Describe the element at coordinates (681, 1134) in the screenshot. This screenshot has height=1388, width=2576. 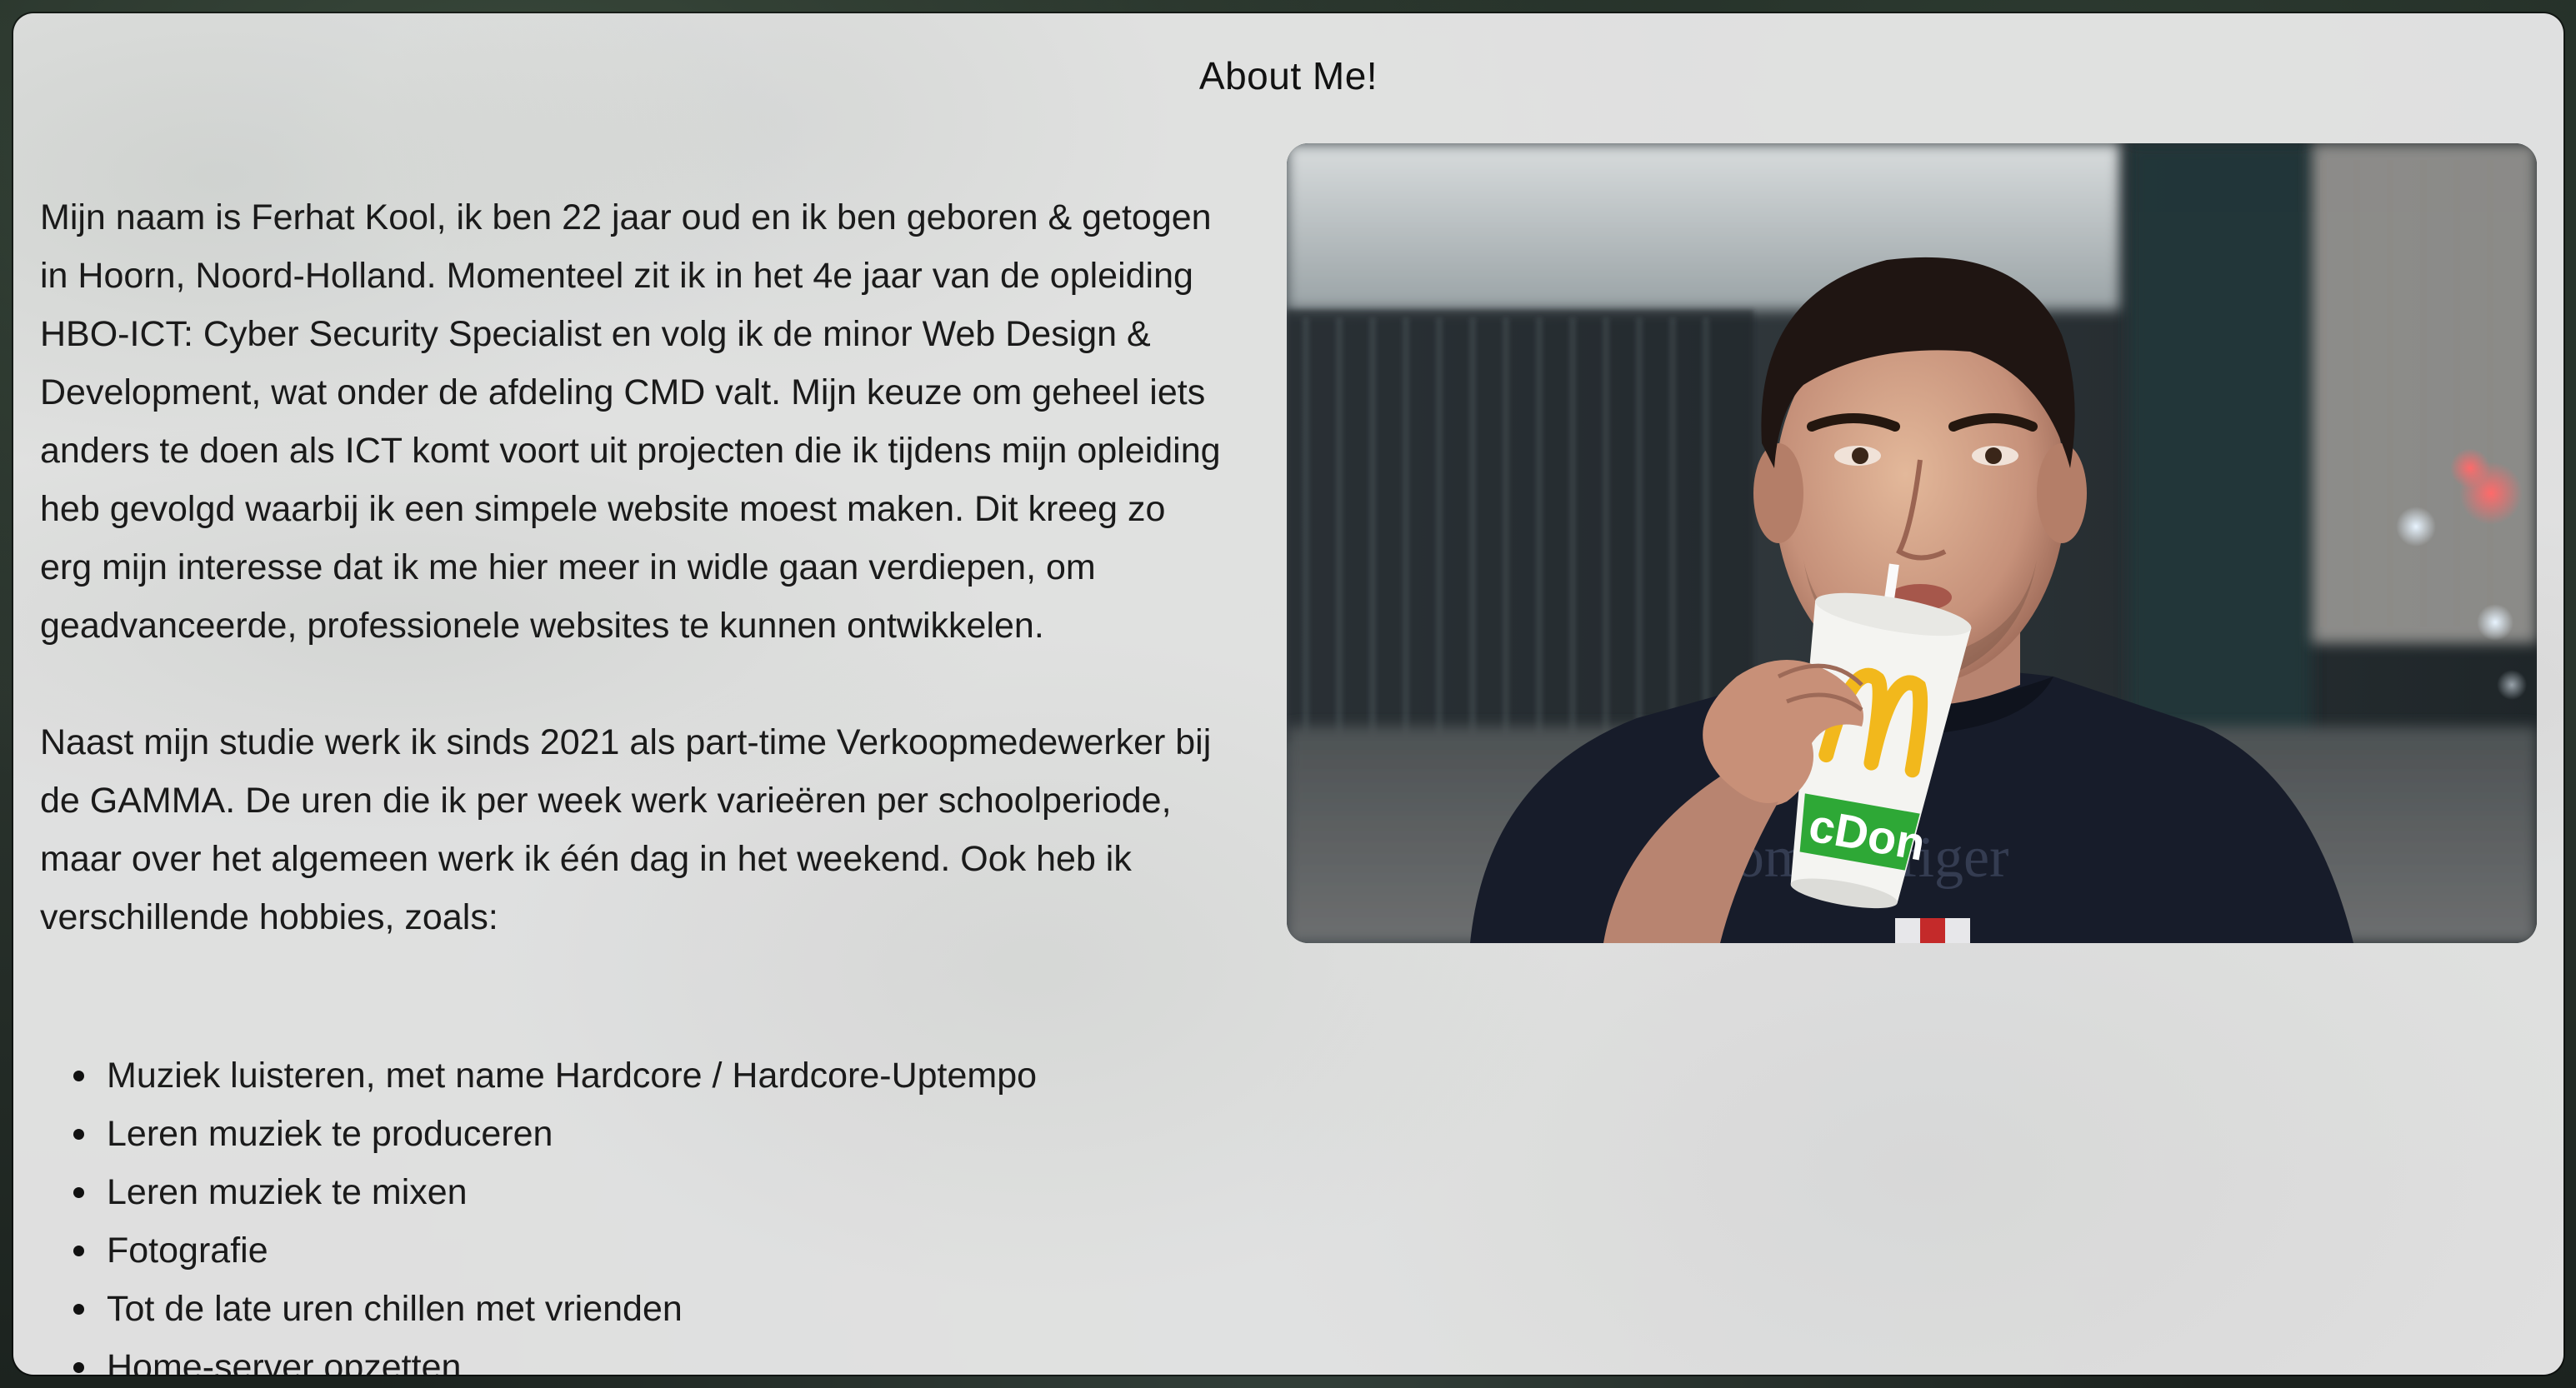
I see `list-item: Leren muziek te produceren` at that location.